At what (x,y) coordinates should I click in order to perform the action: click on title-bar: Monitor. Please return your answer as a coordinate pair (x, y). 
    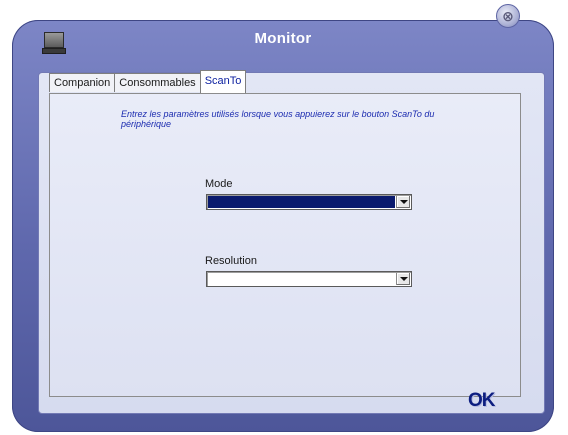
    Looking at the image, I should click on (283, 42).